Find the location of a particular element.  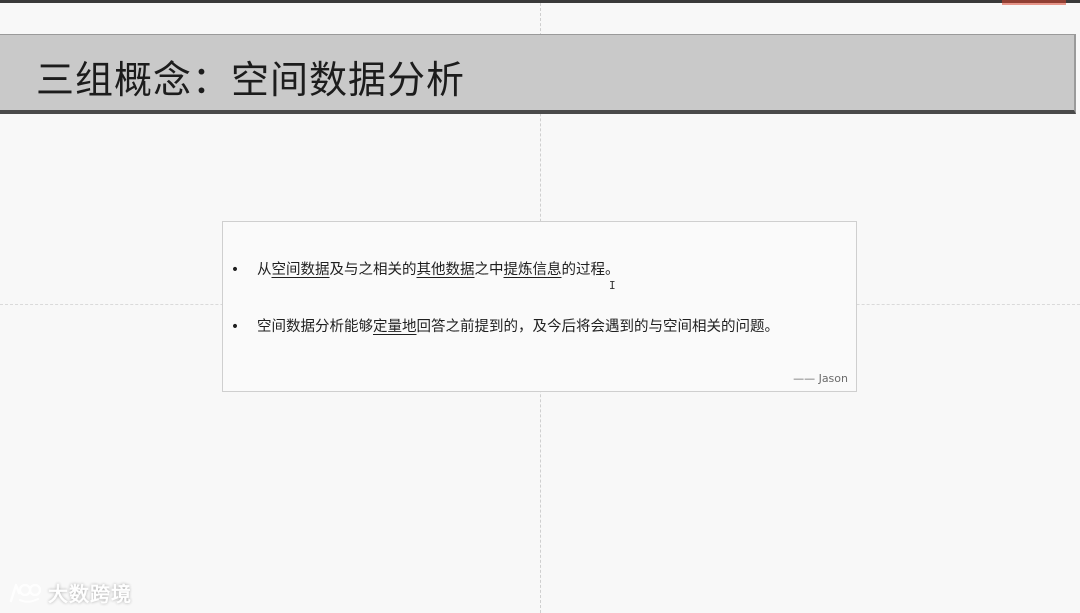

bullet-run: 从 is located at coordinates (264, 270).